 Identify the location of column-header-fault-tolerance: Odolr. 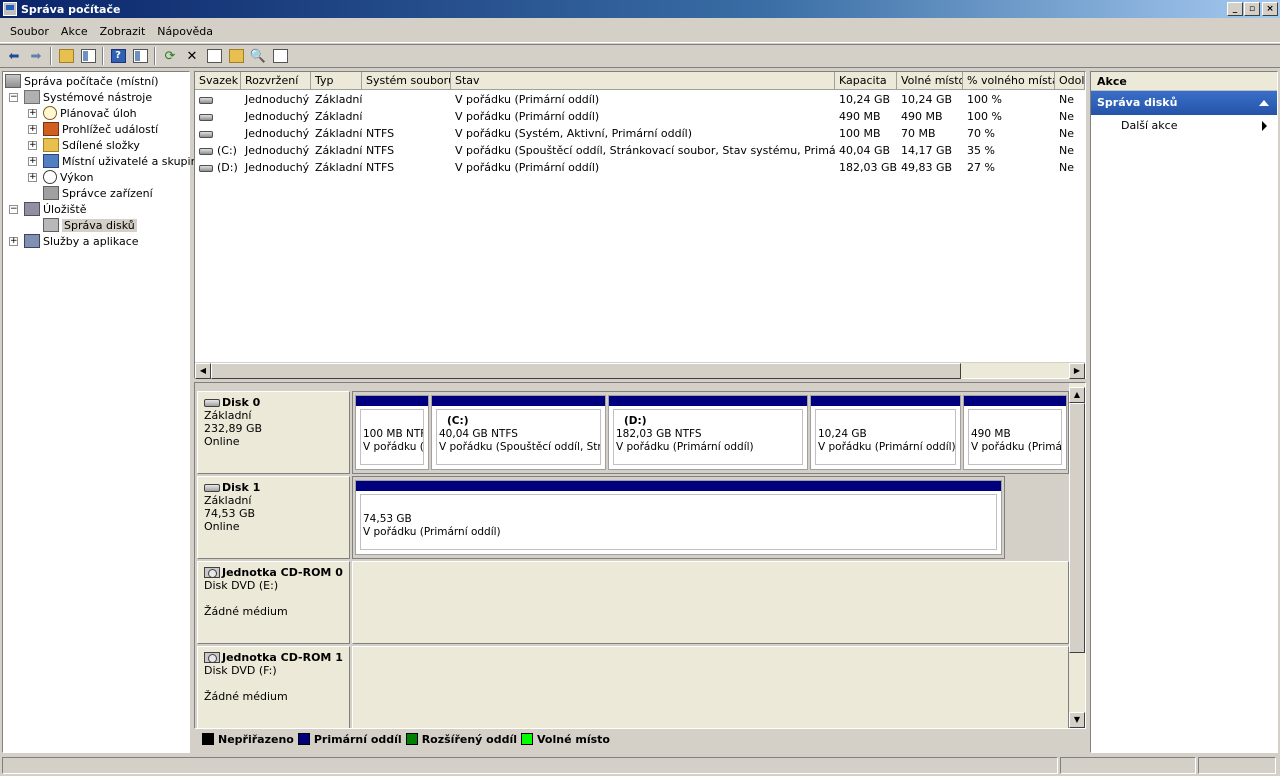
(1070, 81).